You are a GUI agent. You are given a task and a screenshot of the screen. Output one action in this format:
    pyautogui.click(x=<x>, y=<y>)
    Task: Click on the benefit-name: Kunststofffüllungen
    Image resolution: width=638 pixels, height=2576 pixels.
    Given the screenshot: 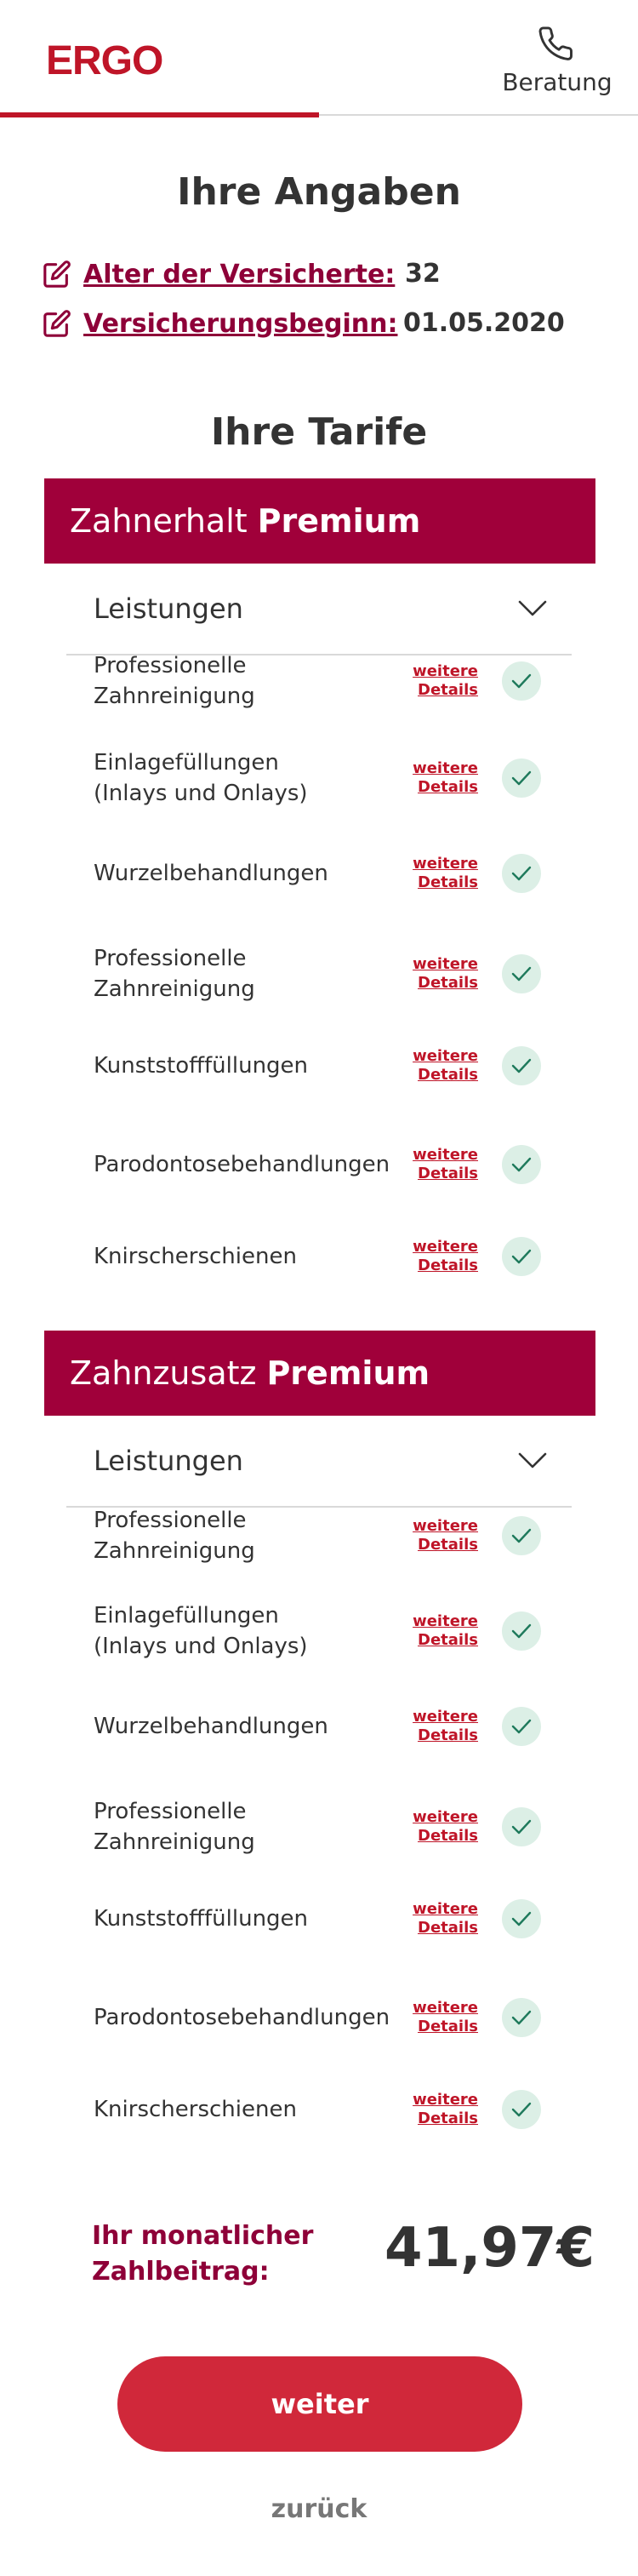 What is the action you would take?
    pyautogui.click(x=201, y=1066)
    